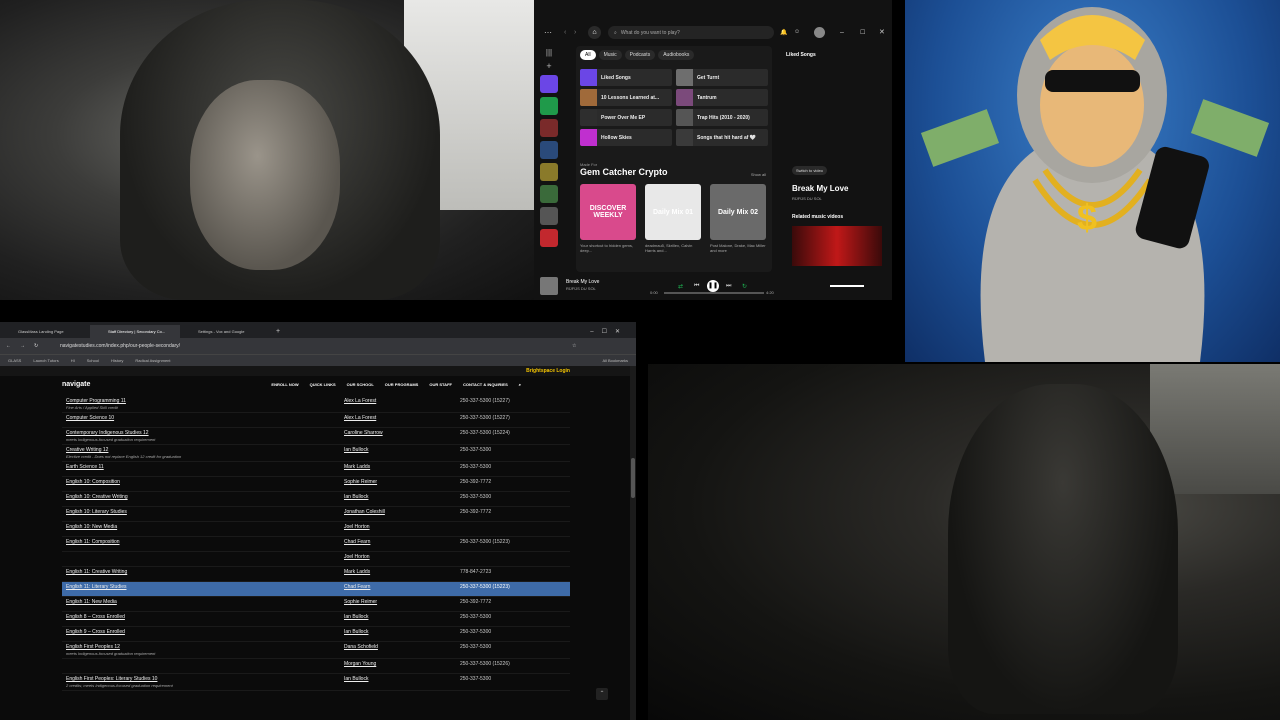 Image resolution: width=1280 pixels, height=720 pixels. Describe the element at coordinates (363, 433) in the screenshot. I see `teacher-link: Caroline Sharrow` at that location.